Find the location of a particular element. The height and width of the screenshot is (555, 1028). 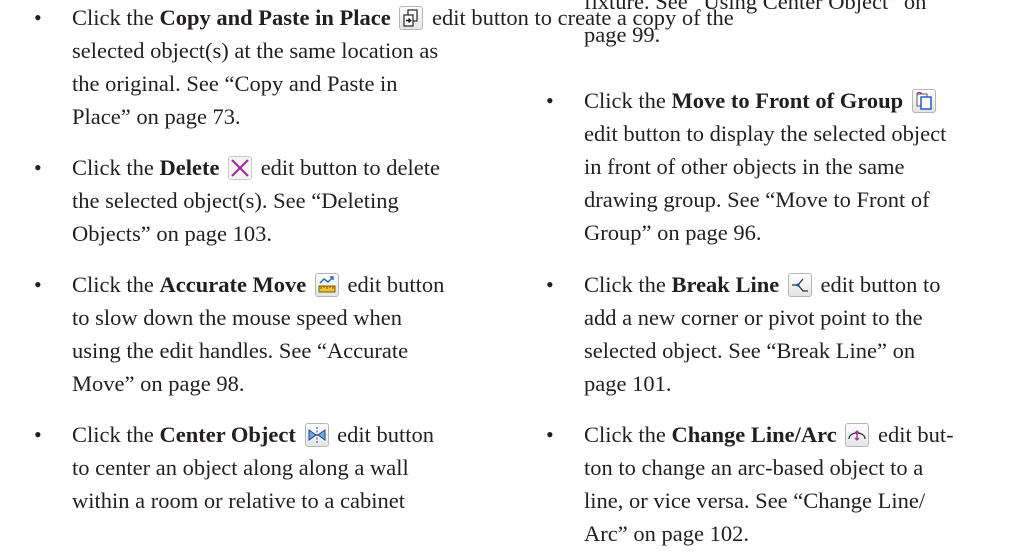

list-item-line: fixture. See “Using Center Object” on is located at coordinates (755, 7).